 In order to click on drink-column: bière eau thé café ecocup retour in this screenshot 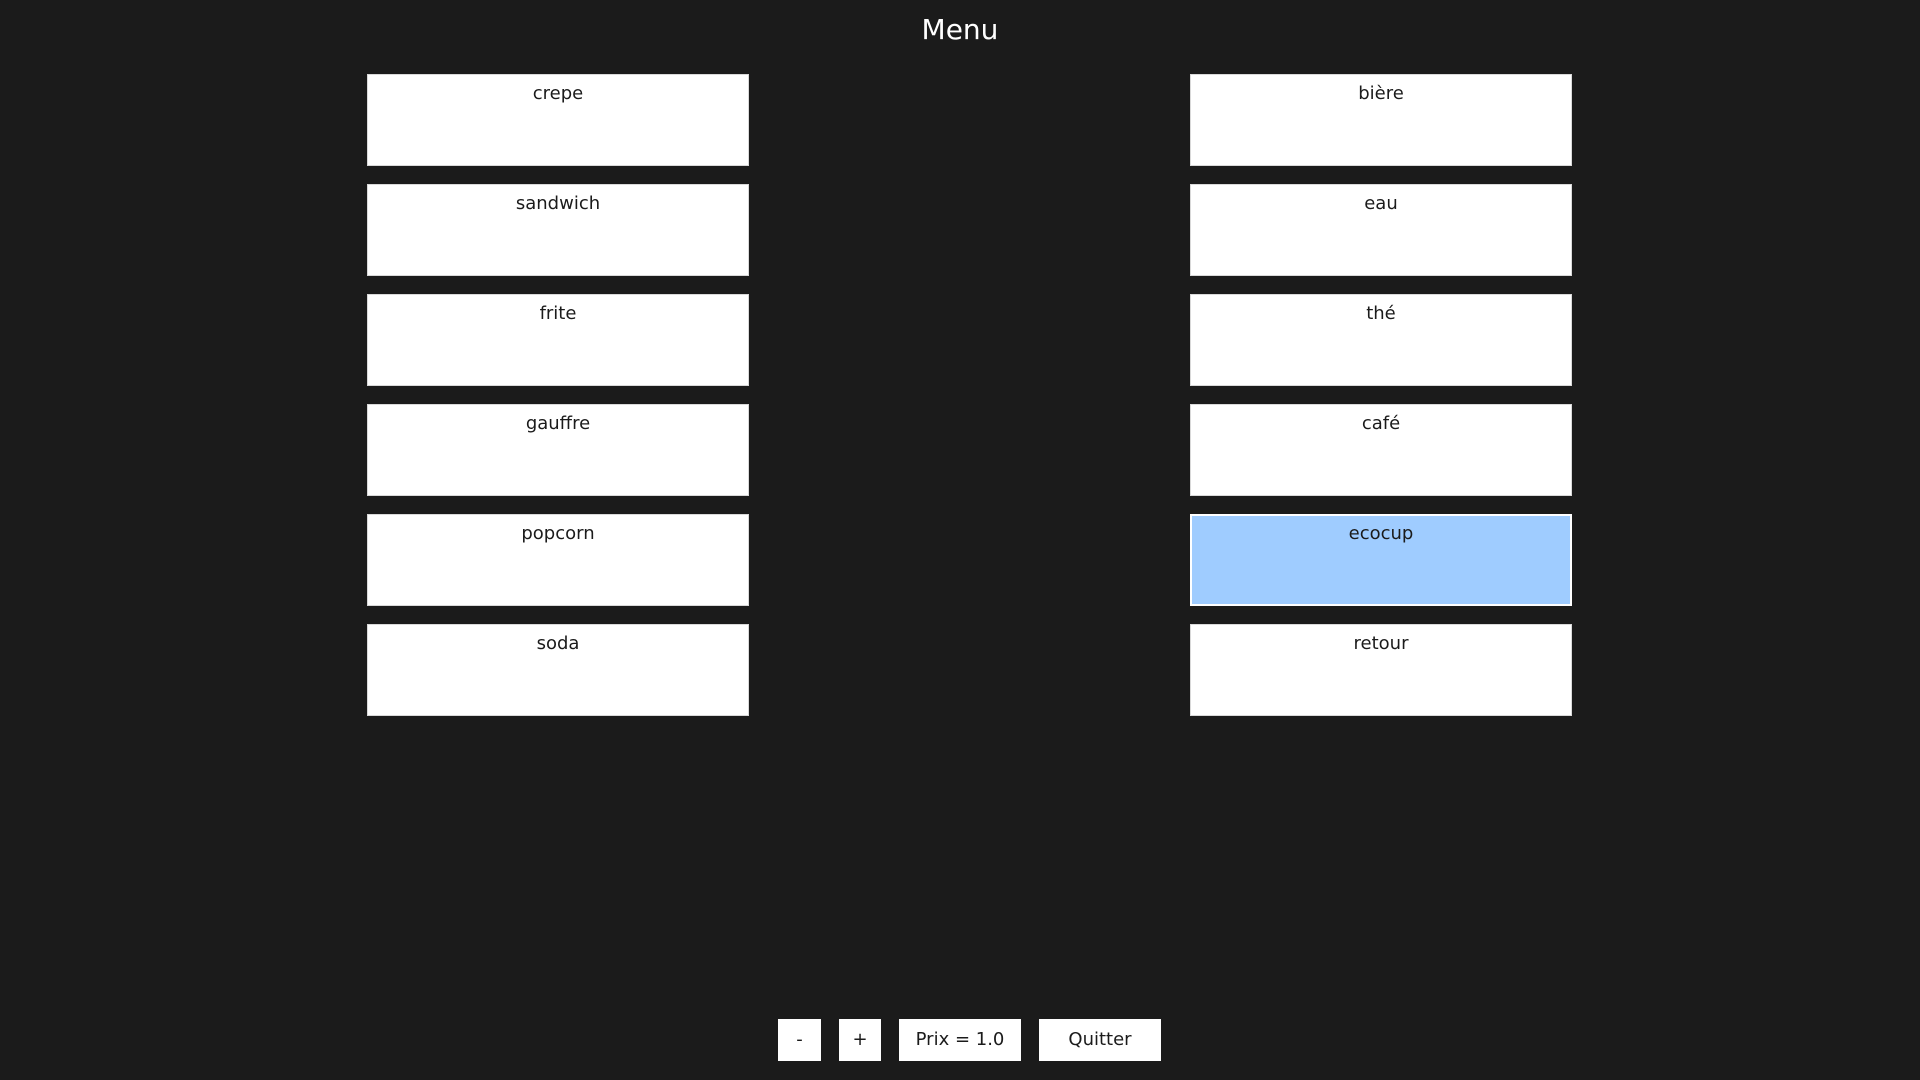, I will do `click(1381, 404)`.